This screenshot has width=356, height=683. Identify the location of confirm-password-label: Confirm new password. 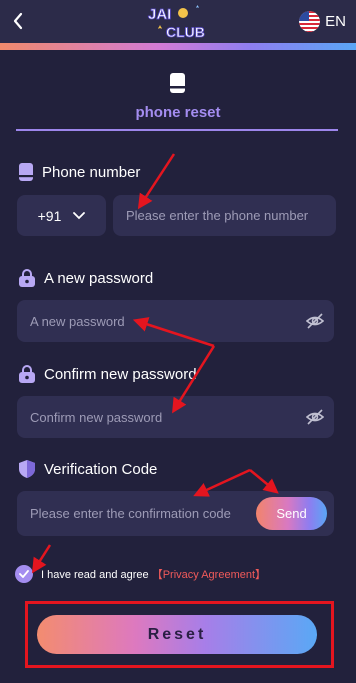
(107, 374).